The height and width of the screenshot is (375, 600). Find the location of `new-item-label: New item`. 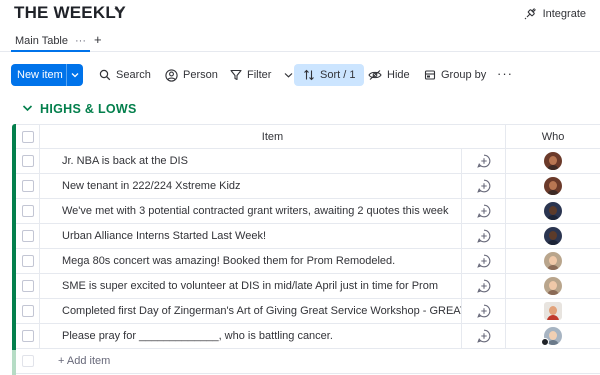

new-item-label: New item is located at coordinates (40, 75).